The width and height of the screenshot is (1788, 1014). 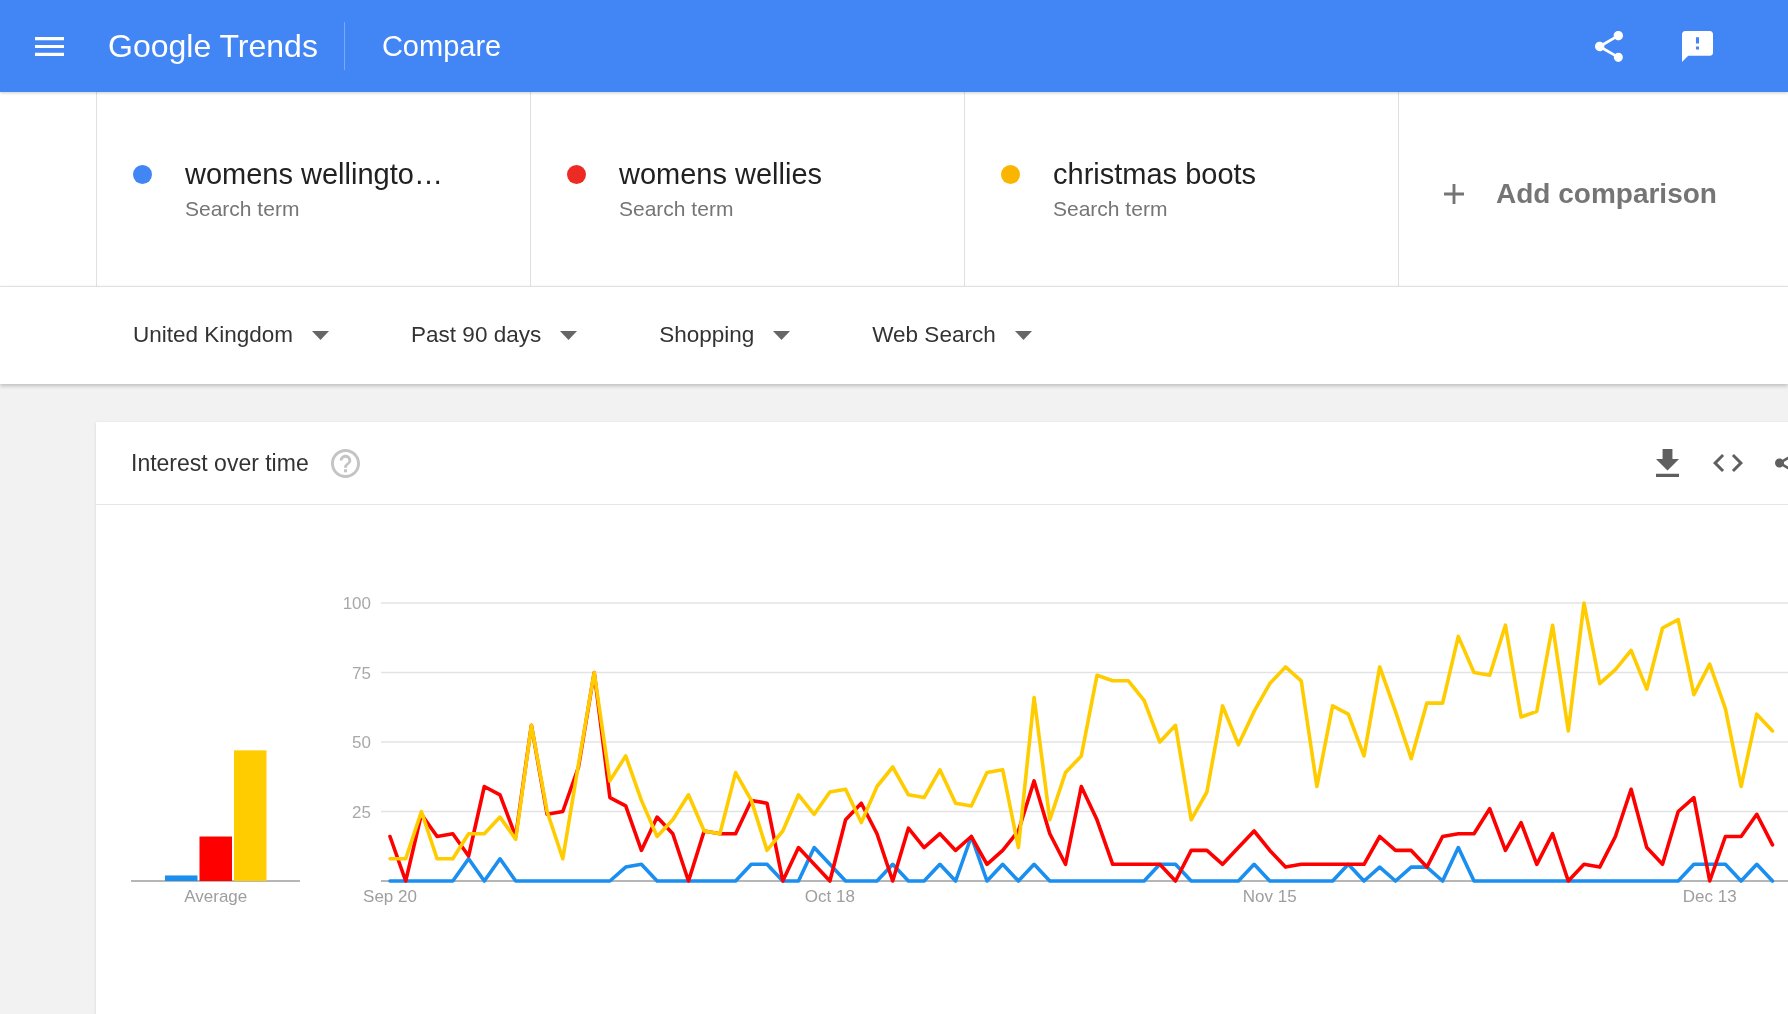 What do you see at coordinates (1580, 194) in the screenshot?
I see `add-comparison-button: Add comparison` at bounding box center [1580, 194].